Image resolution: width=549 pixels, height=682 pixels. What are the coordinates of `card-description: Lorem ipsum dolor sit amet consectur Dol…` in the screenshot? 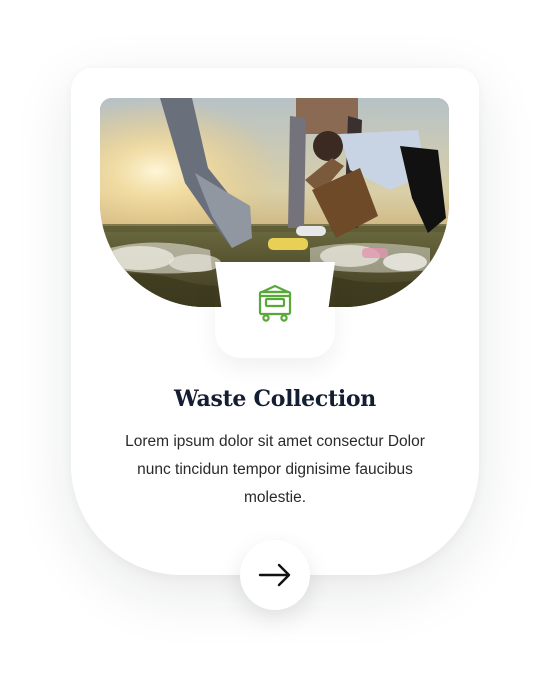 It's located at (275, 469).